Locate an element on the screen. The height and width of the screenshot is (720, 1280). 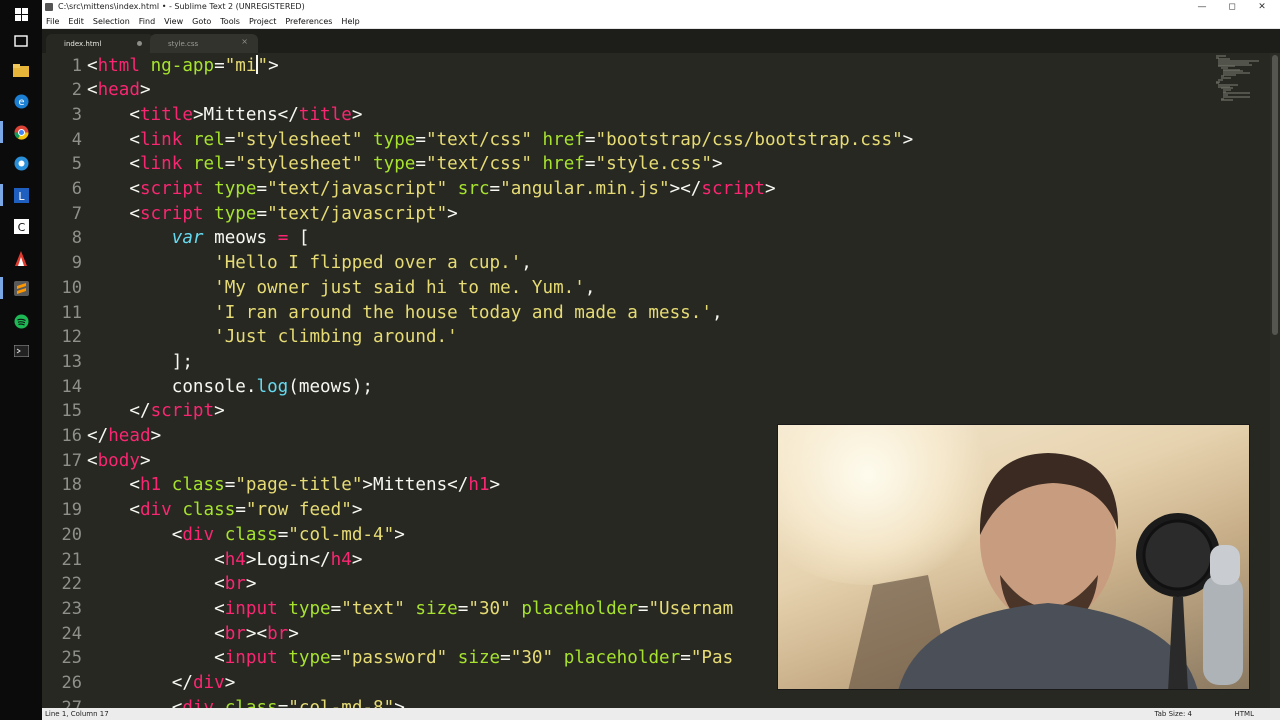
code-line: </script> is located at coordinates (156, 411).